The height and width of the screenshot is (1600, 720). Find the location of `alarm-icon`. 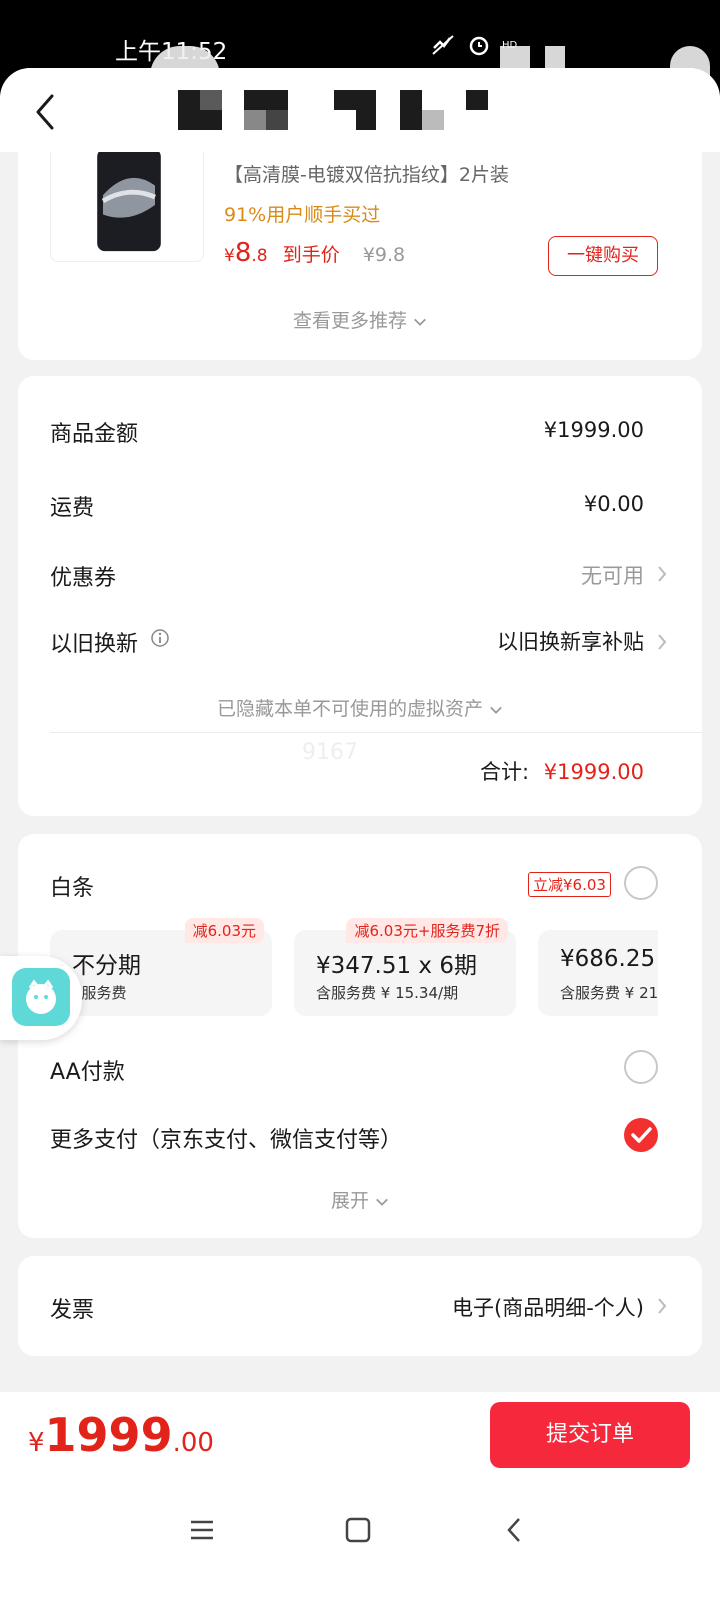

alarm-icon is located at coordinates (479, 46).